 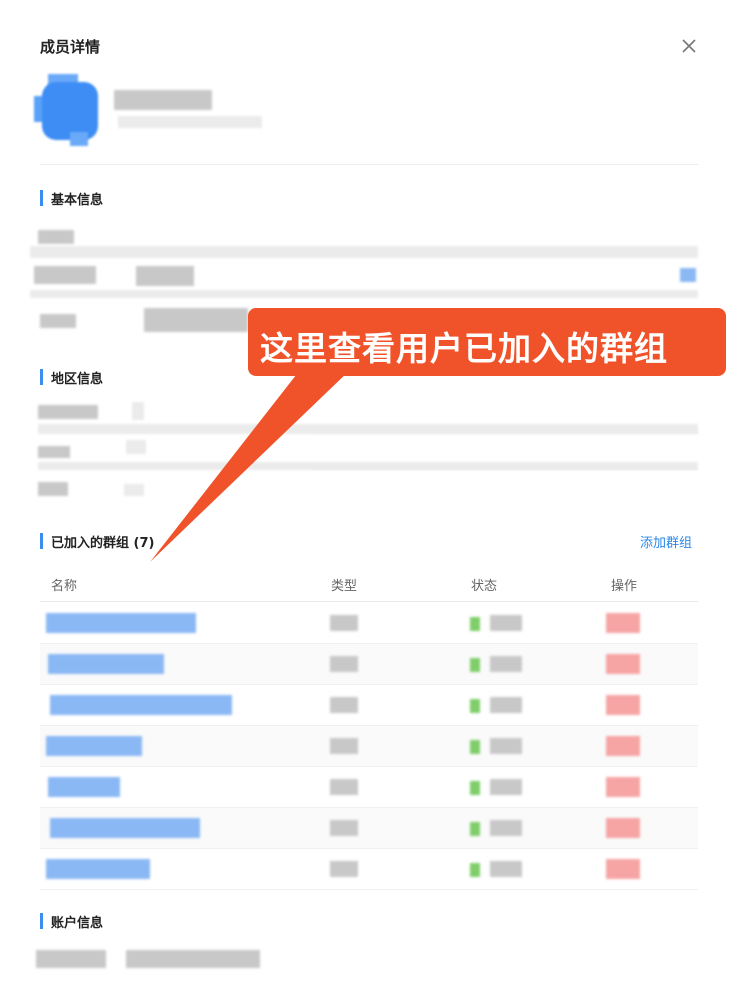 I want to click on avatar, so click(x=69, y=111).